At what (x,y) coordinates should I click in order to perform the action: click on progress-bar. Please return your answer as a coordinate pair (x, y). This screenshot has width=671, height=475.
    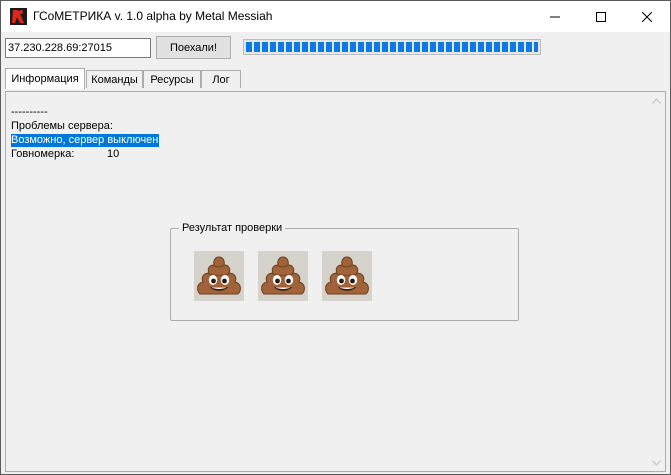
    Looking at the image, I should click on (392, 47).